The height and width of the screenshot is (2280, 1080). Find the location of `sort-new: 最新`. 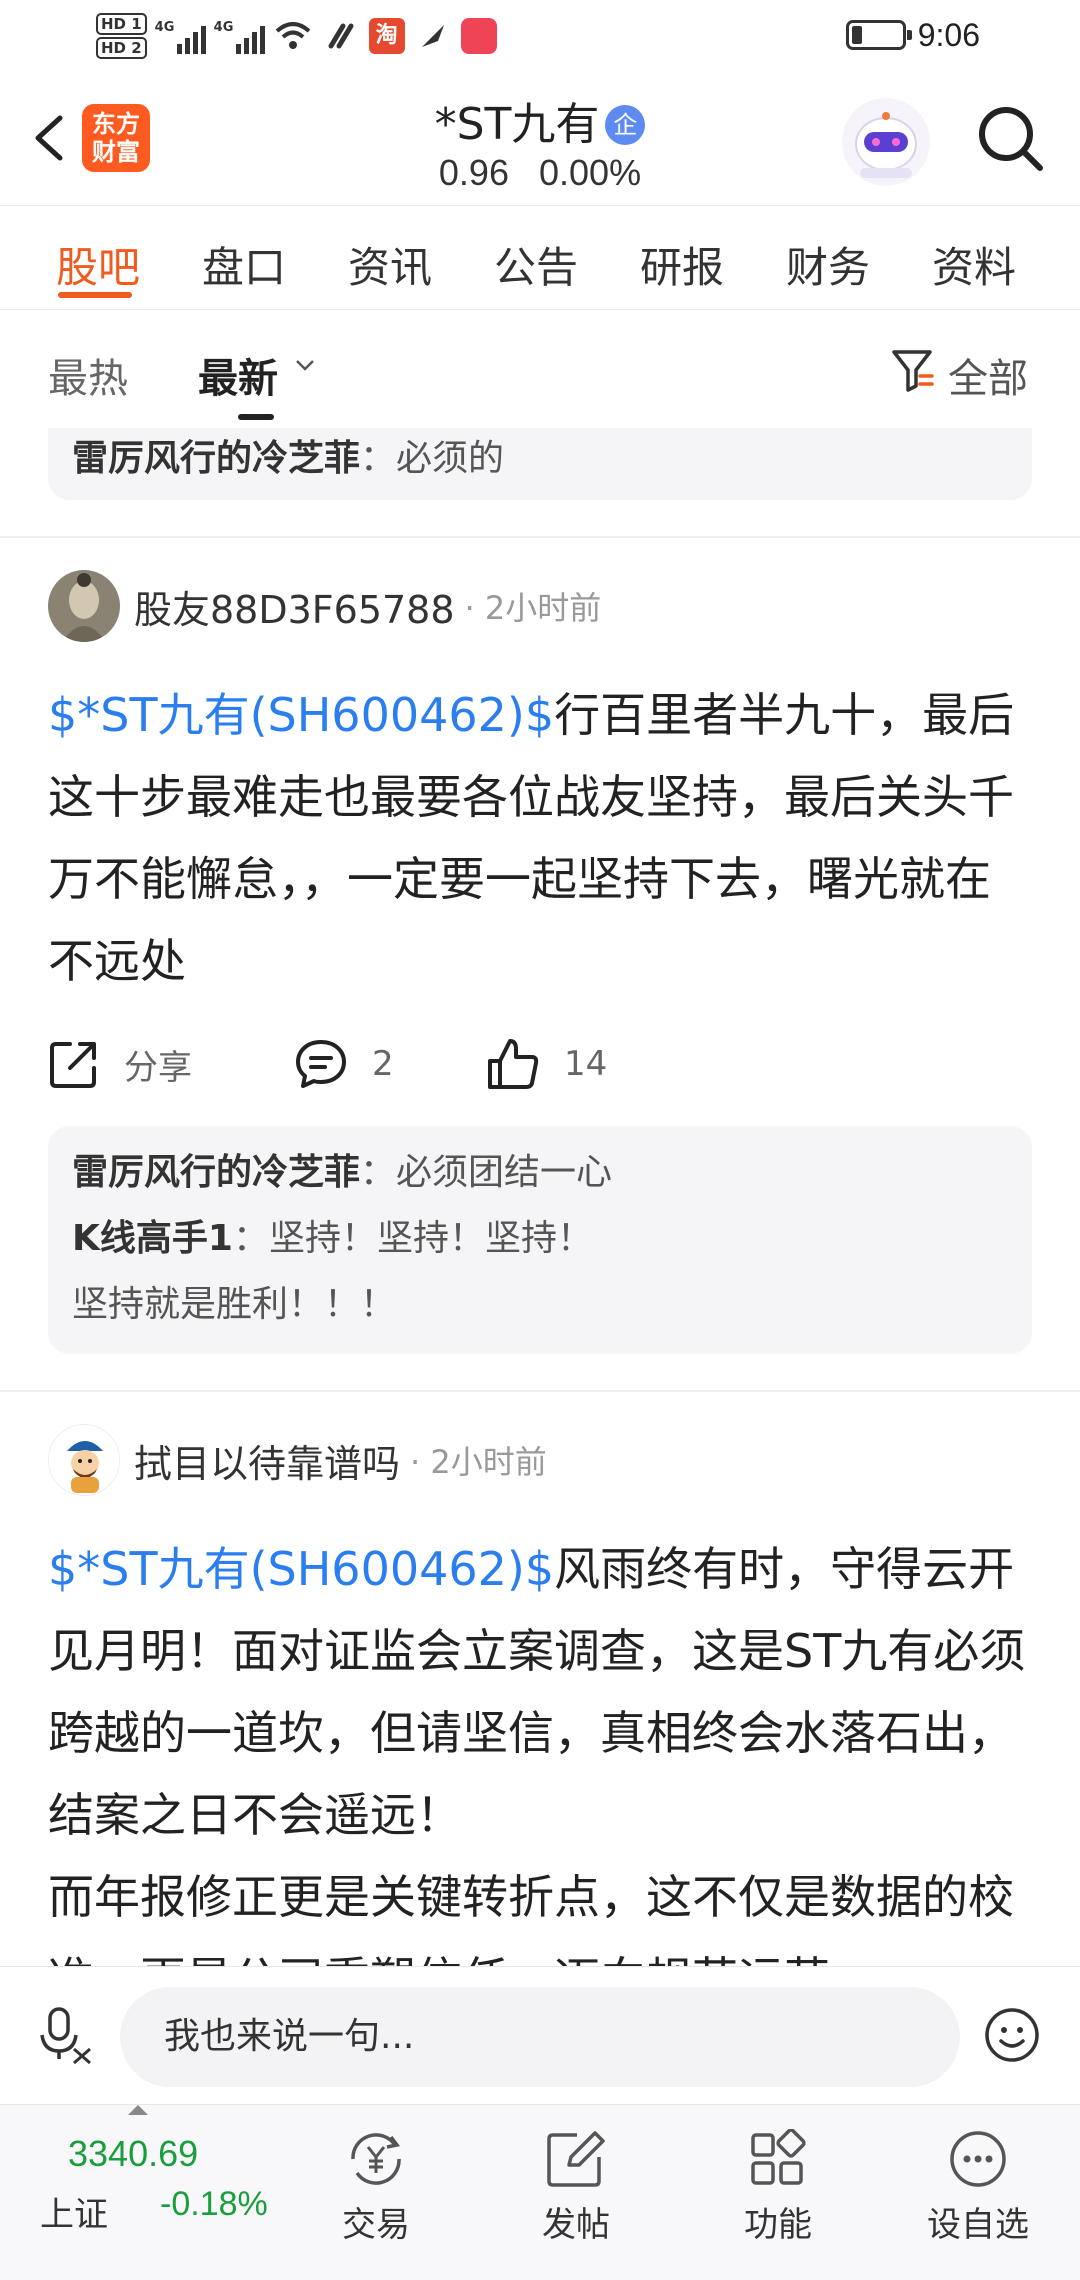

sort-new: 最新 is located at coordinates (238, 375).